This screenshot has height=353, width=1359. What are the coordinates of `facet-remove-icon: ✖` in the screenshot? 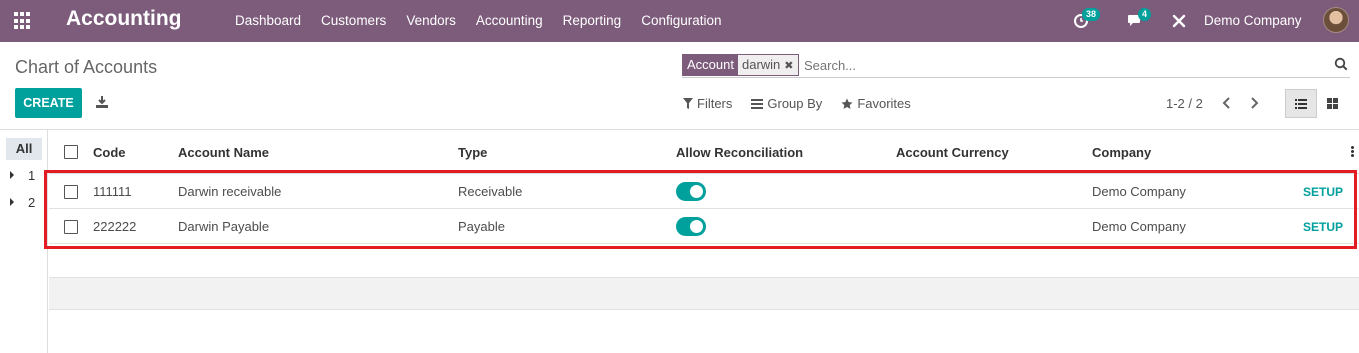 It's located at (788, 66).